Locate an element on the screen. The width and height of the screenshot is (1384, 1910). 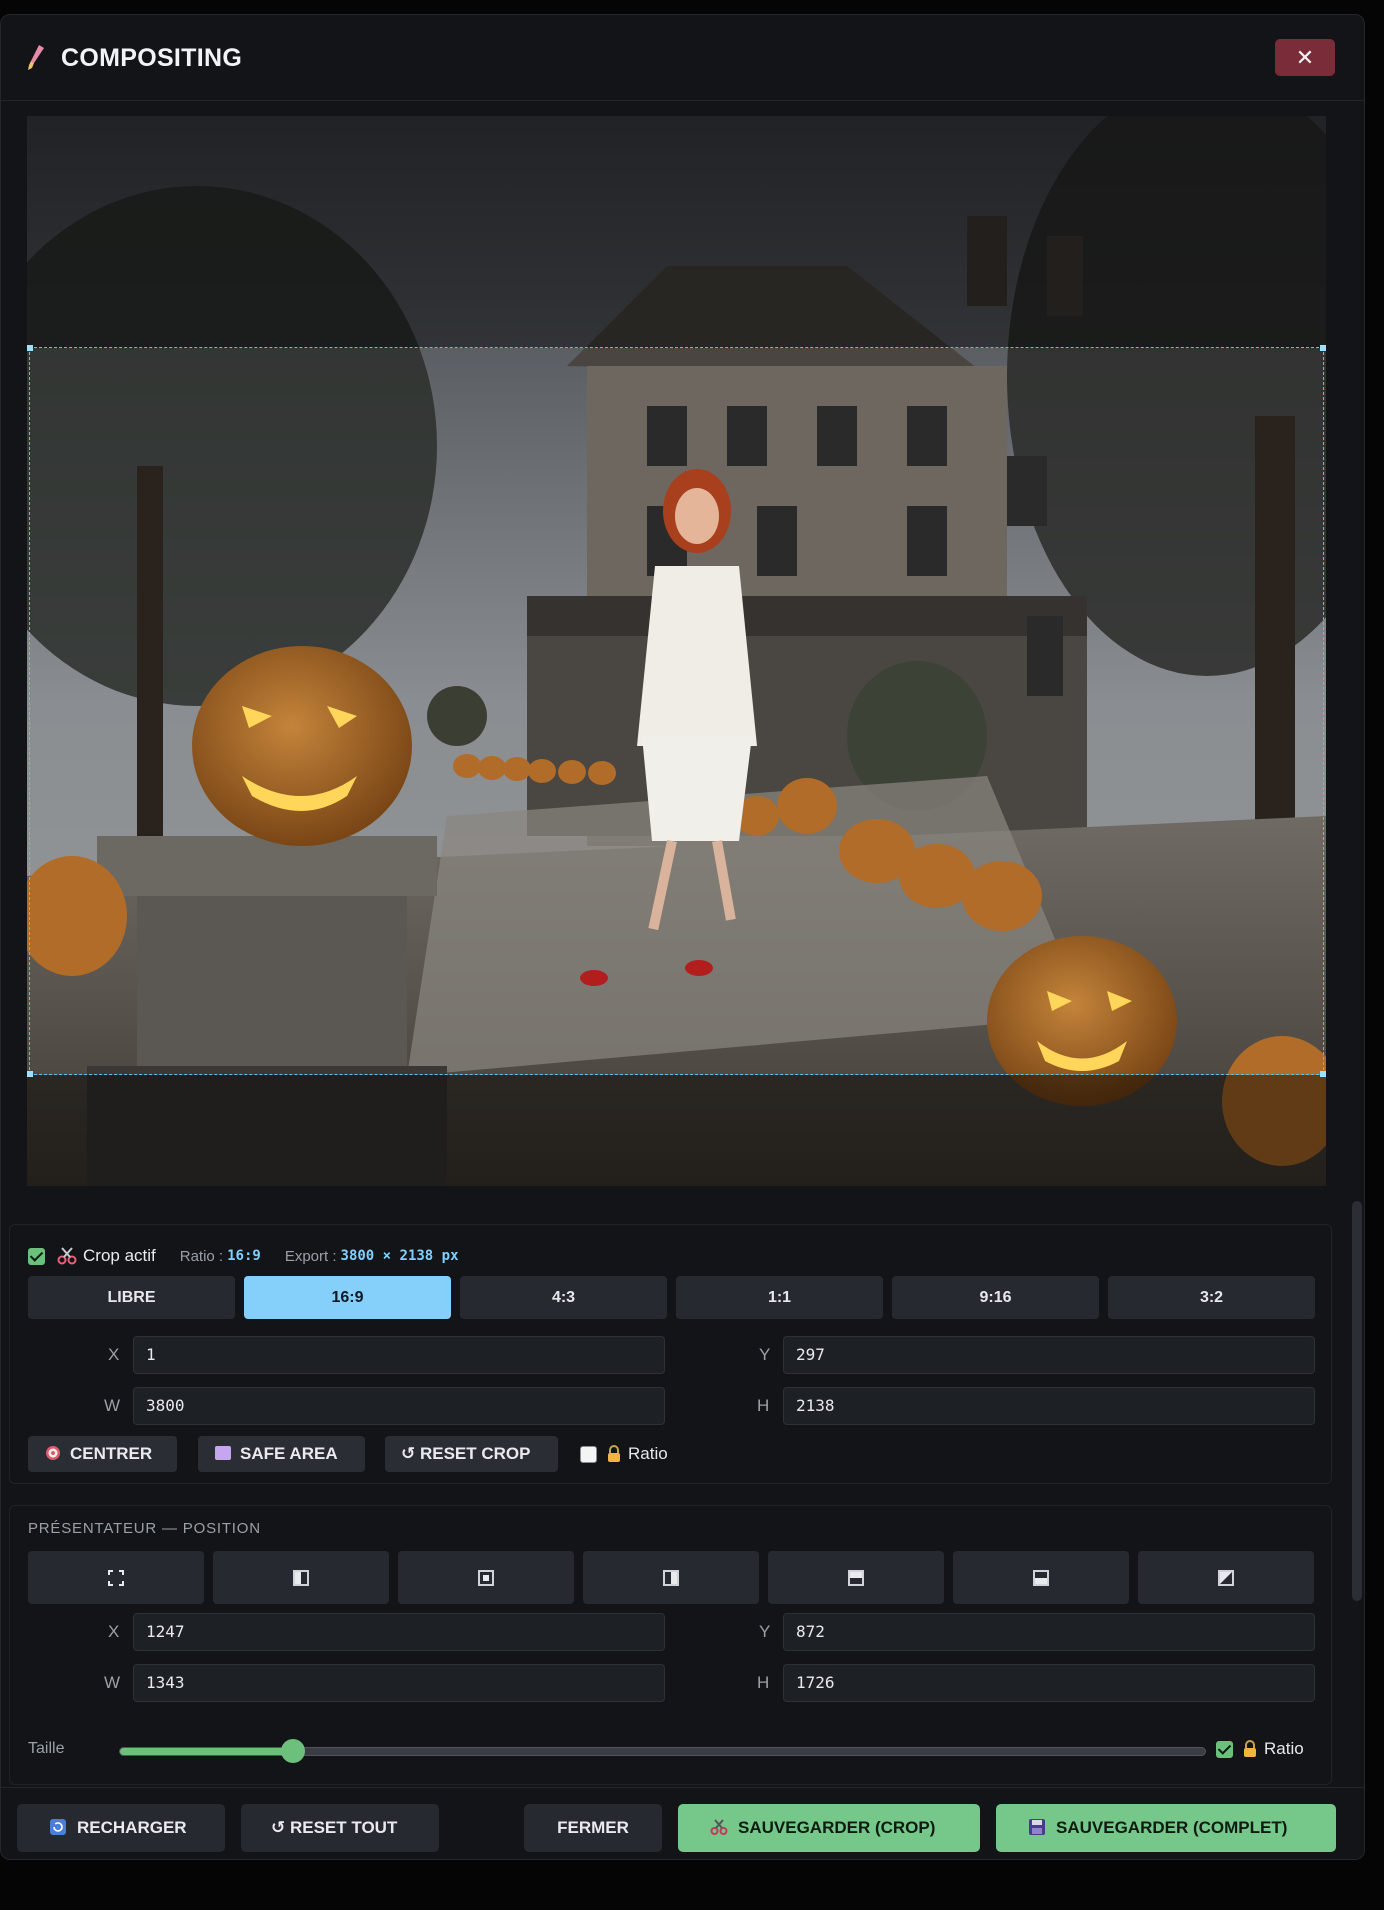
close-button: ✕ is located at coordinates (1305, 57).